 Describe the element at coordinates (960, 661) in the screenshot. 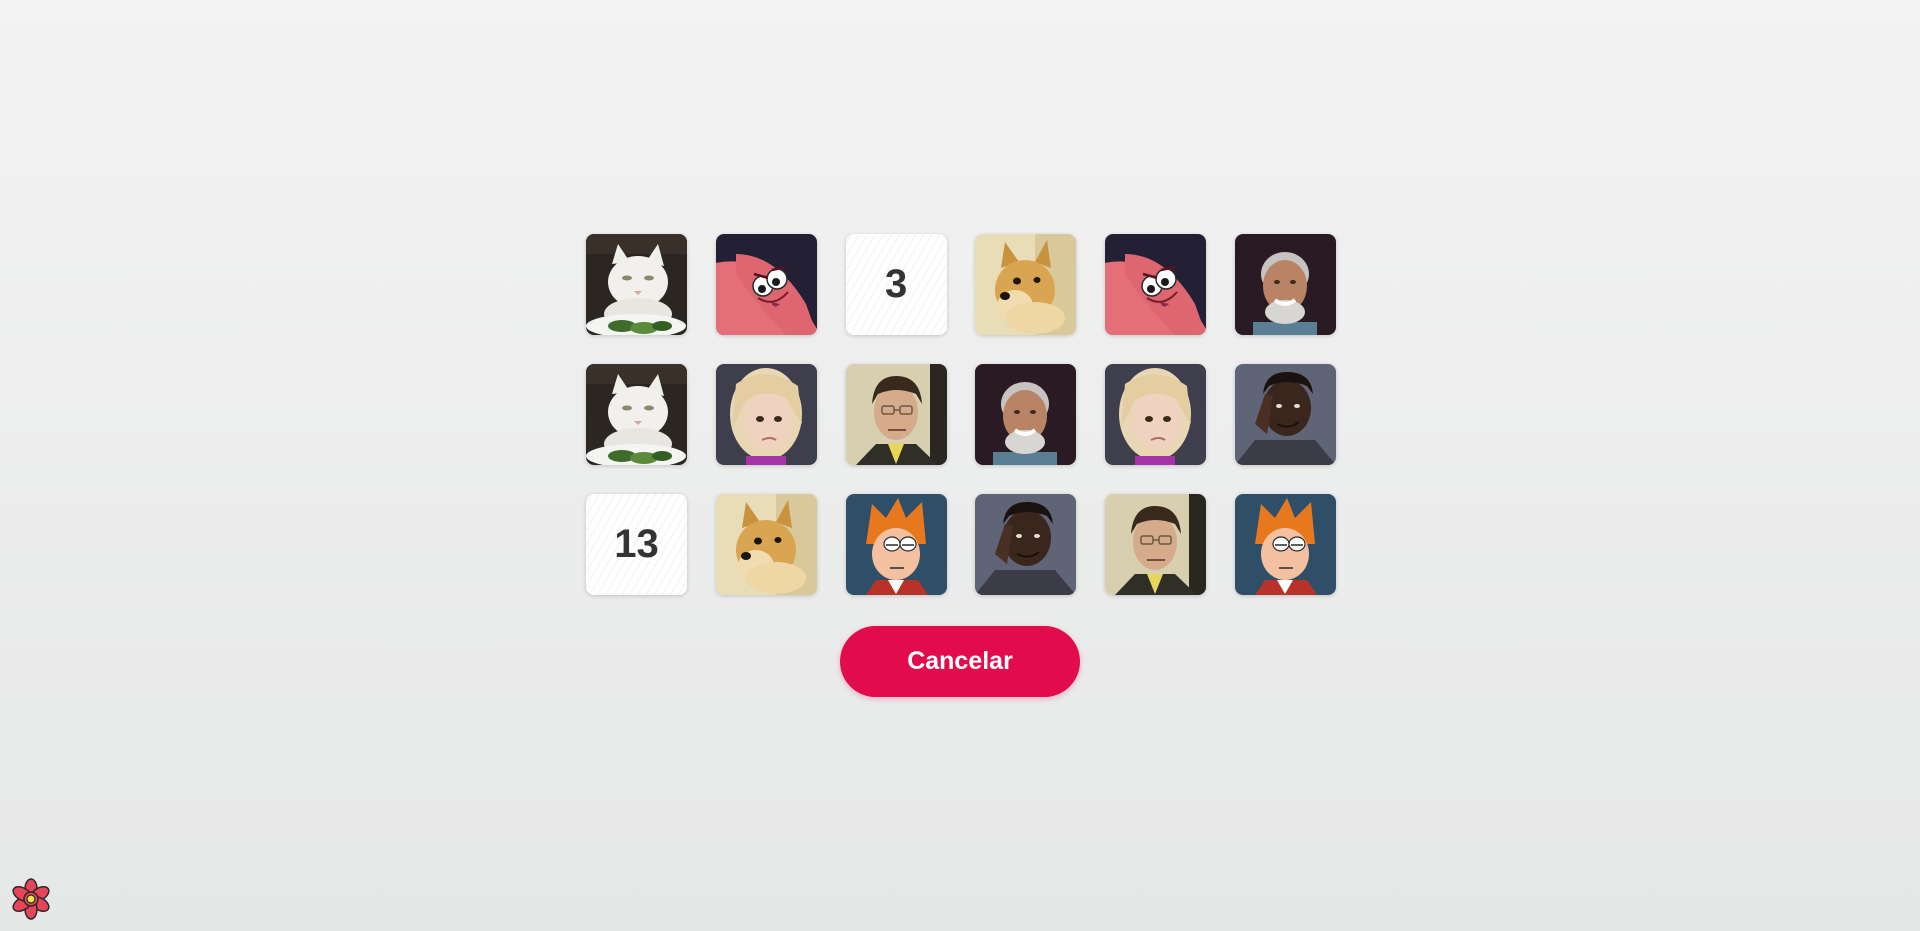

I see `cancel-button: Cancelar` at that location.